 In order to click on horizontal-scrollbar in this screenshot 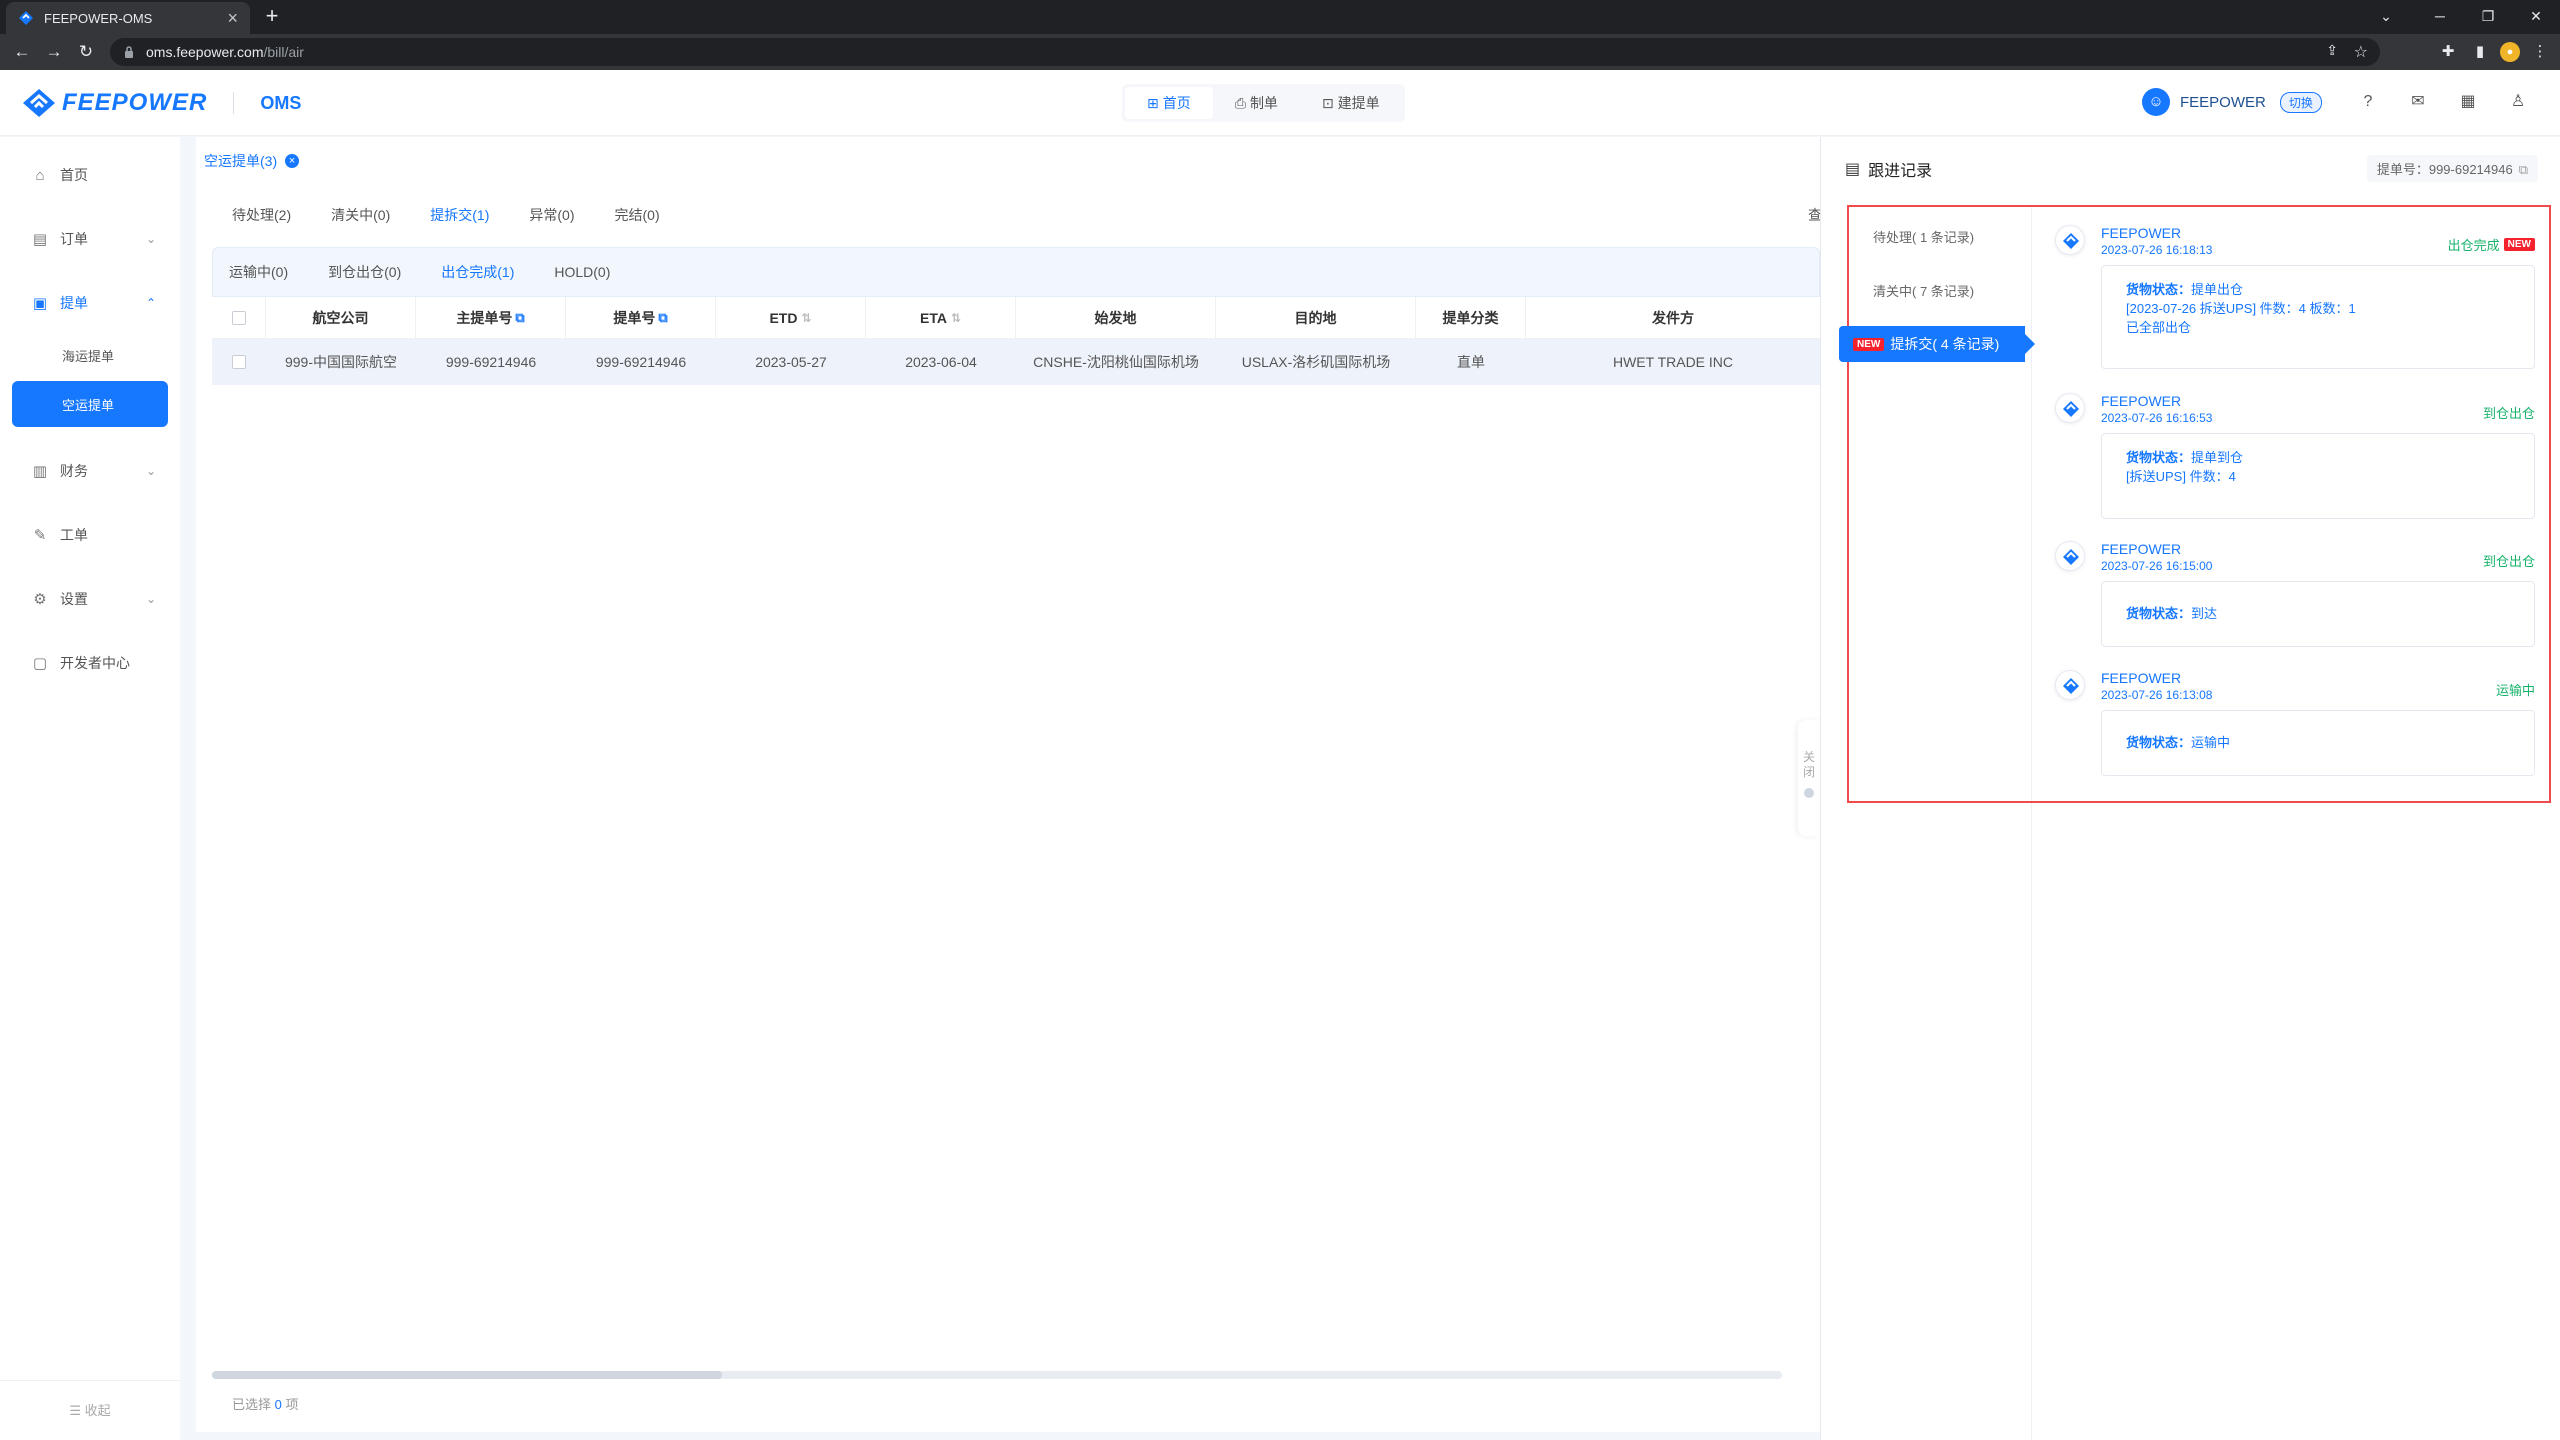, I will do `click(997, 1375)`.